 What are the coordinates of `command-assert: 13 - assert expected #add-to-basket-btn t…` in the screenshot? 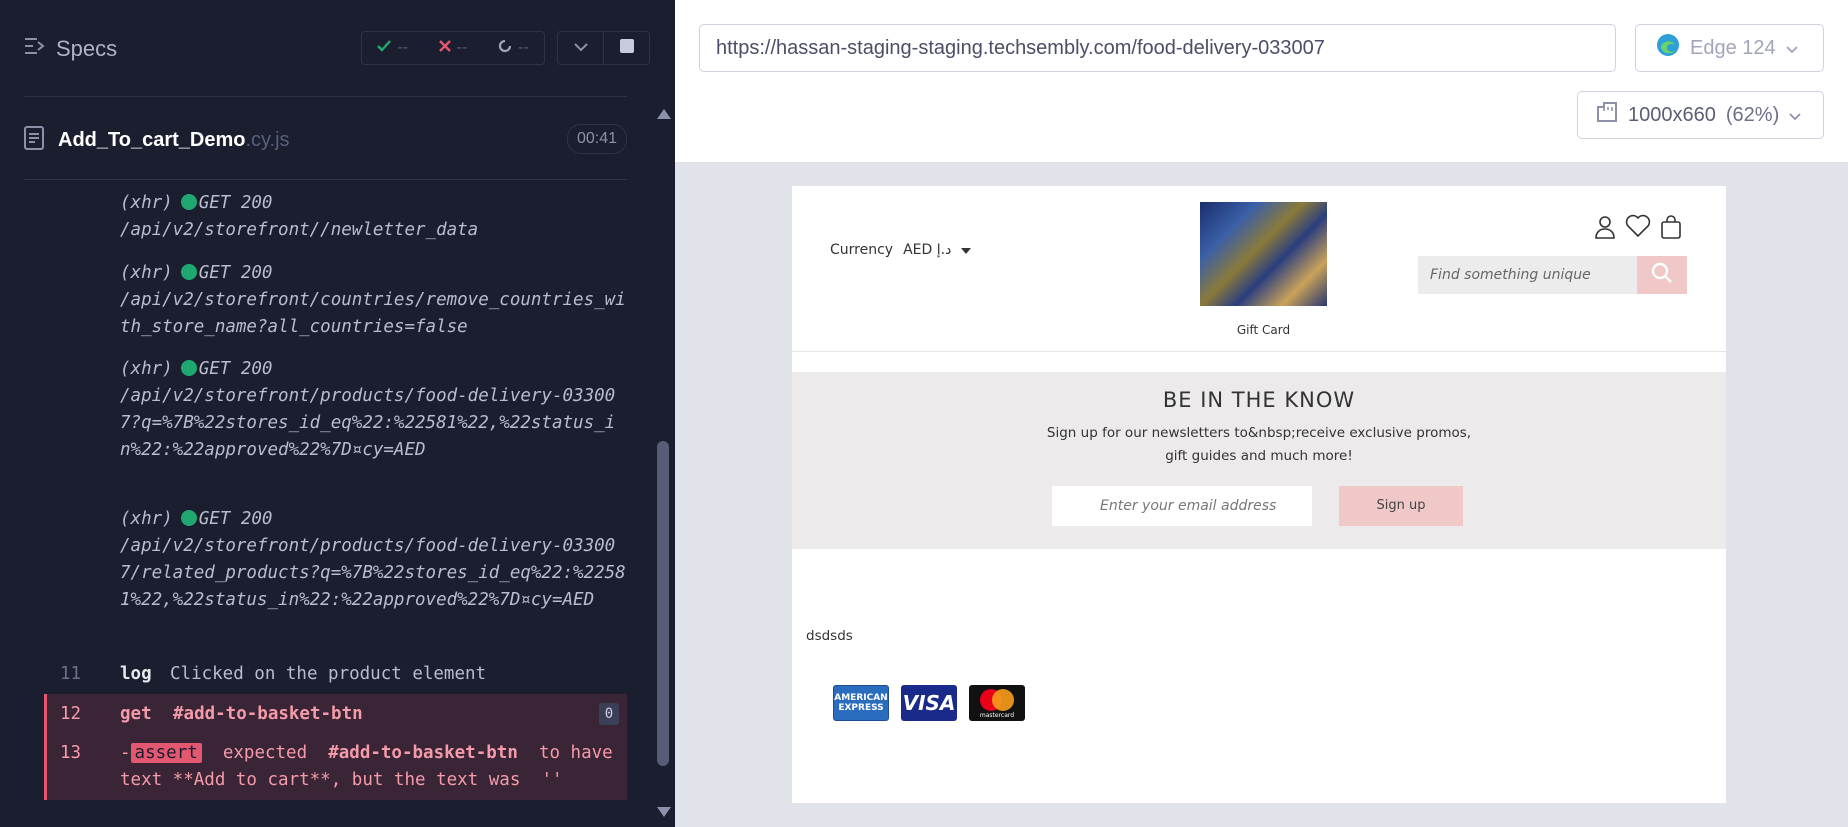 It's located at (335, 767).